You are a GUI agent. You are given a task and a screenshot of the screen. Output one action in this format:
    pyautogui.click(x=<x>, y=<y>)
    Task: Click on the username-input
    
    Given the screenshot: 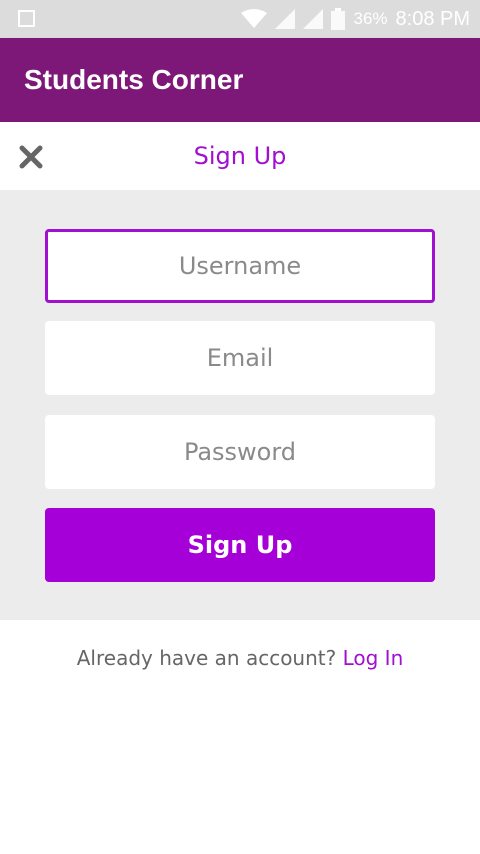 What is the action you would take?
    pyautogui.click(x=240, y=266)
    